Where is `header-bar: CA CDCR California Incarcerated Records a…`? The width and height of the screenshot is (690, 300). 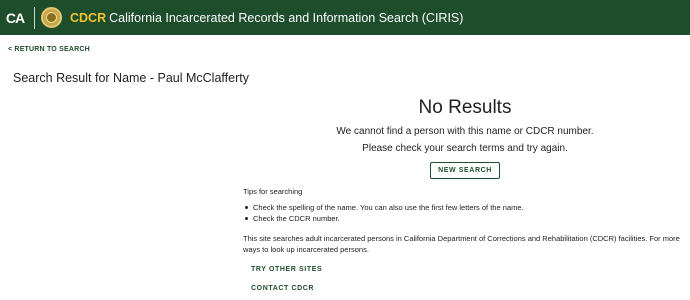 header-bar: CA CDCR California Incarcerated Records a… is located at coordinates (345, 17).